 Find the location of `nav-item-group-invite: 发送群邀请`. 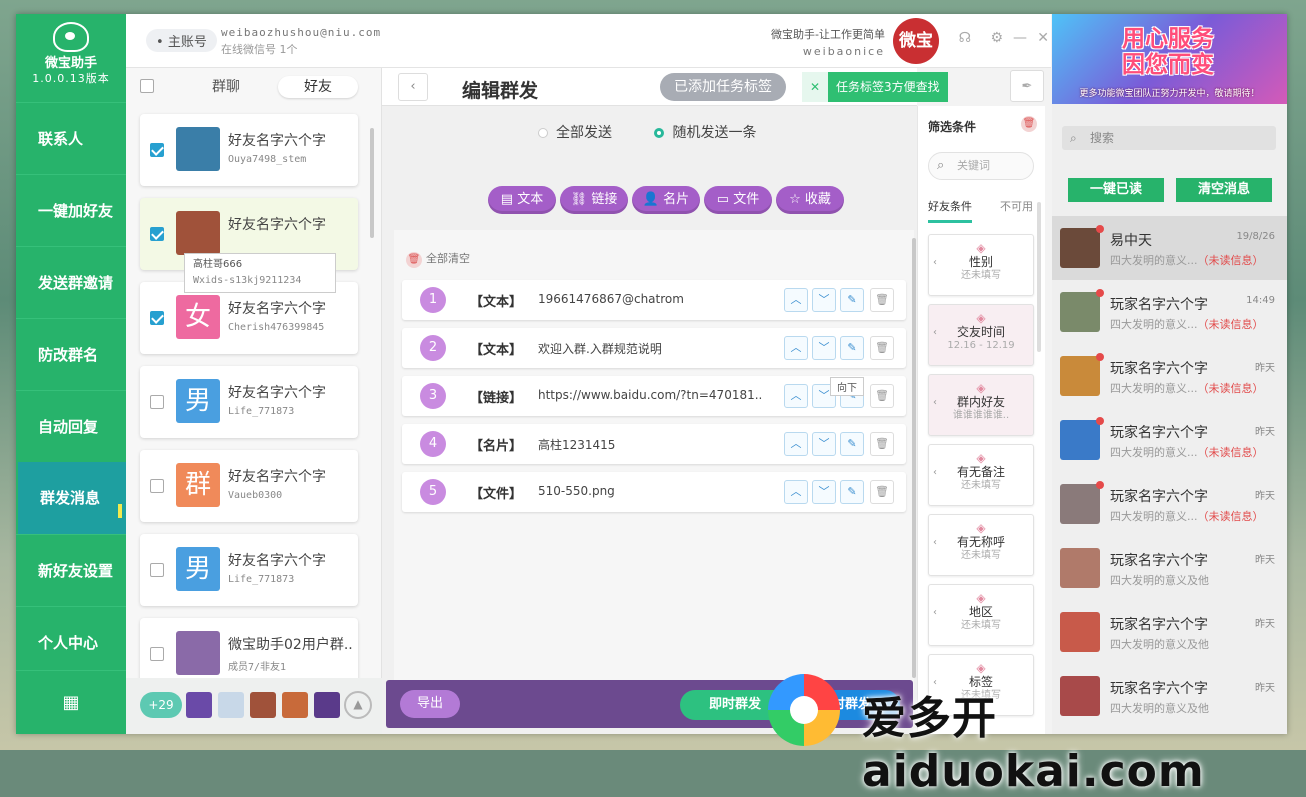

nav-item-group-invite: 发送群邀请 is located at coordinates (71, 282).